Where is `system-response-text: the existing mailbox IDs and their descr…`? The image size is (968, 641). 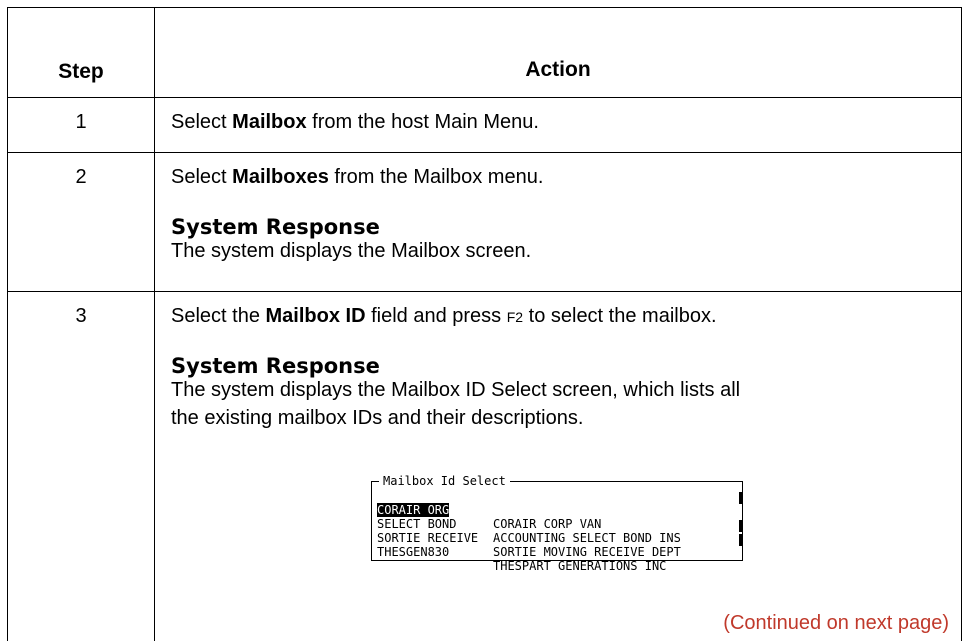
system-response-text: the existing mailbox IDs and their descr… is located at coordinates (377, 418).